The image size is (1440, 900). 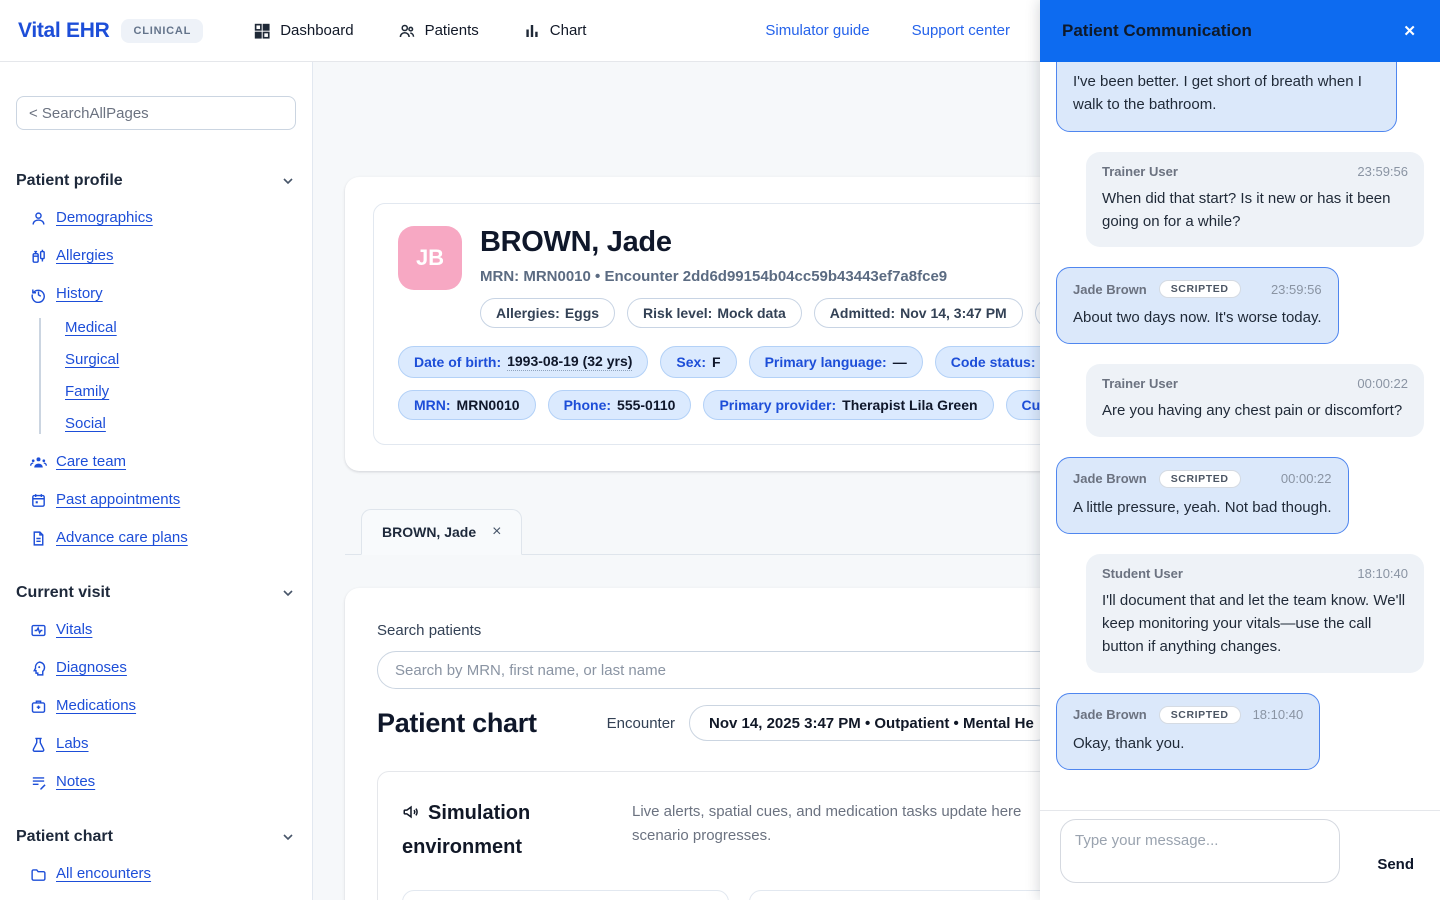 What do you see at coordinates (180, 328) in the screenshot?
I see `sidebar-item-medical: Medical` at bounding box center [180, 328].